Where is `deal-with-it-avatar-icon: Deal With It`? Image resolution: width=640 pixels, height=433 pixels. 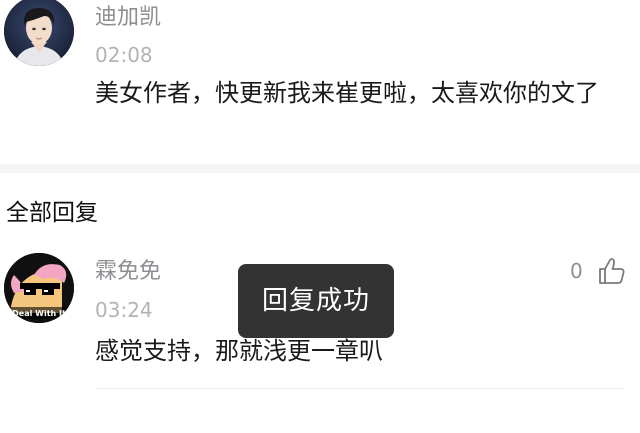
deal-with-it-avatar-icon: Deal With It is located at coordinates (39, 288).